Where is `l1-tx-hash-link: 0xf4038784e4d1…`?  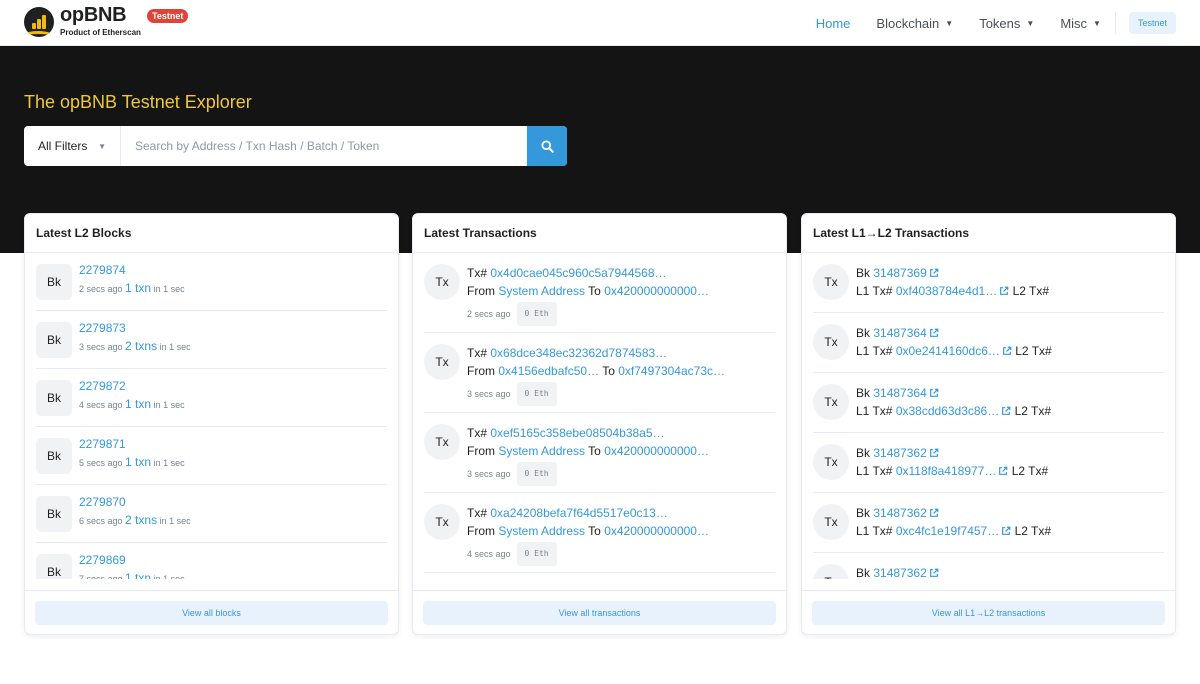 l1-tx-hash-link: 0xf4038784e4d1… is located at coordinates (946, 291).